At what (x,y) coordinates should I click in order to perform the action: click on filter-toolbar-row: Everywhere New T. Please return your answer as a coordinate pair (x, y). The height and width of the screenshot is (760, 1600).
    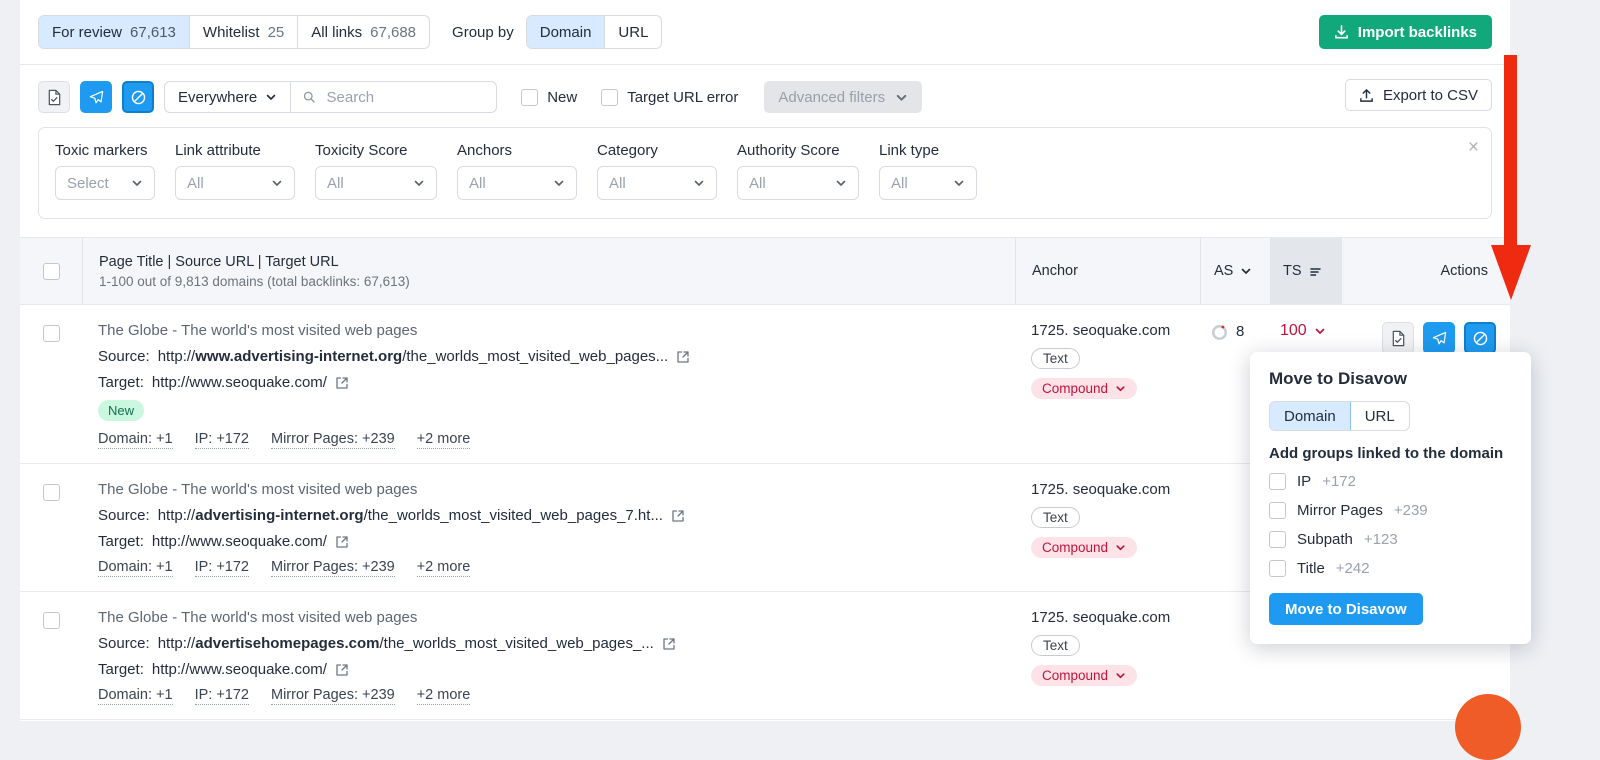
    Looking at the image, I should click on (765, 97).